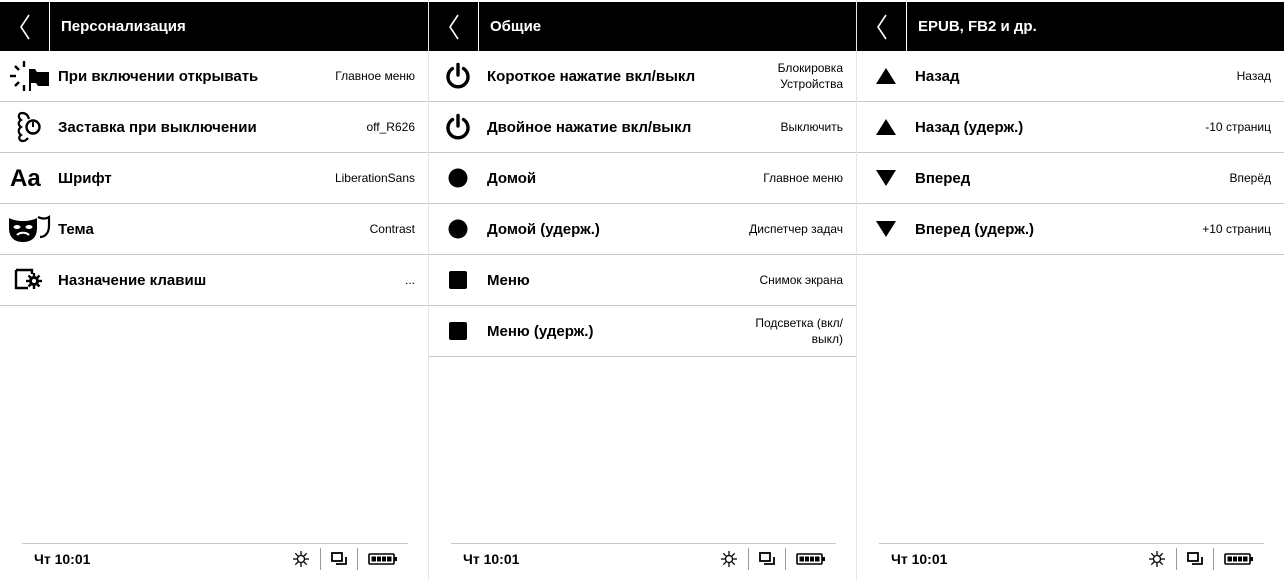  I want to click on setting-value: off_R626, so click(391, 127).